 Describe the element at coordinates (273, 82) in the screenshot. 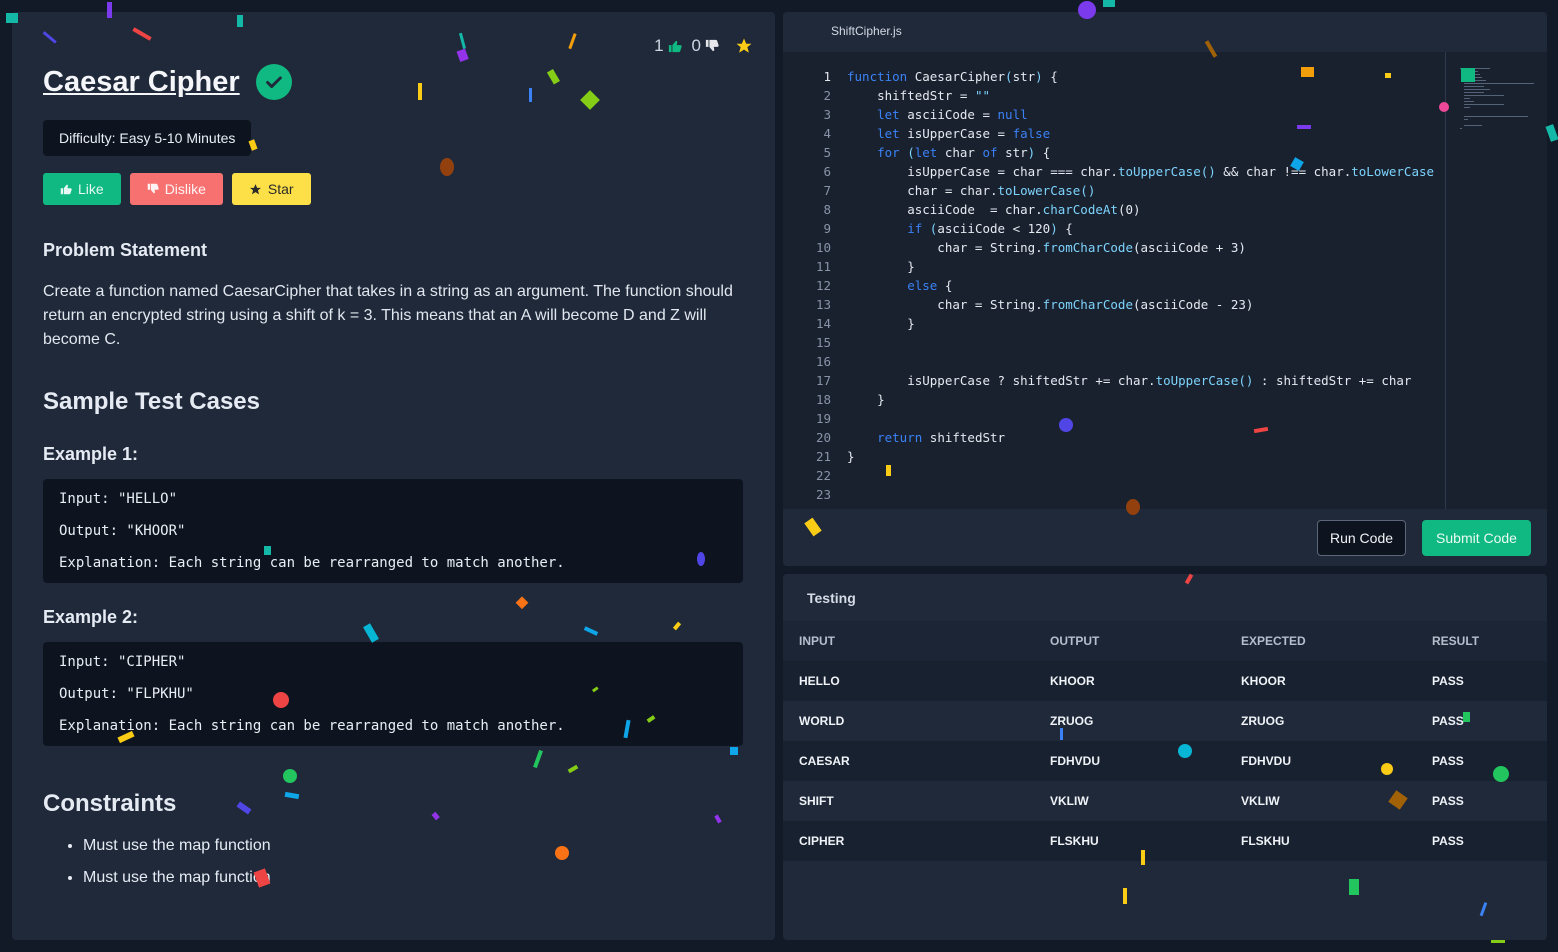

I see `solved-check-icon` at that location.